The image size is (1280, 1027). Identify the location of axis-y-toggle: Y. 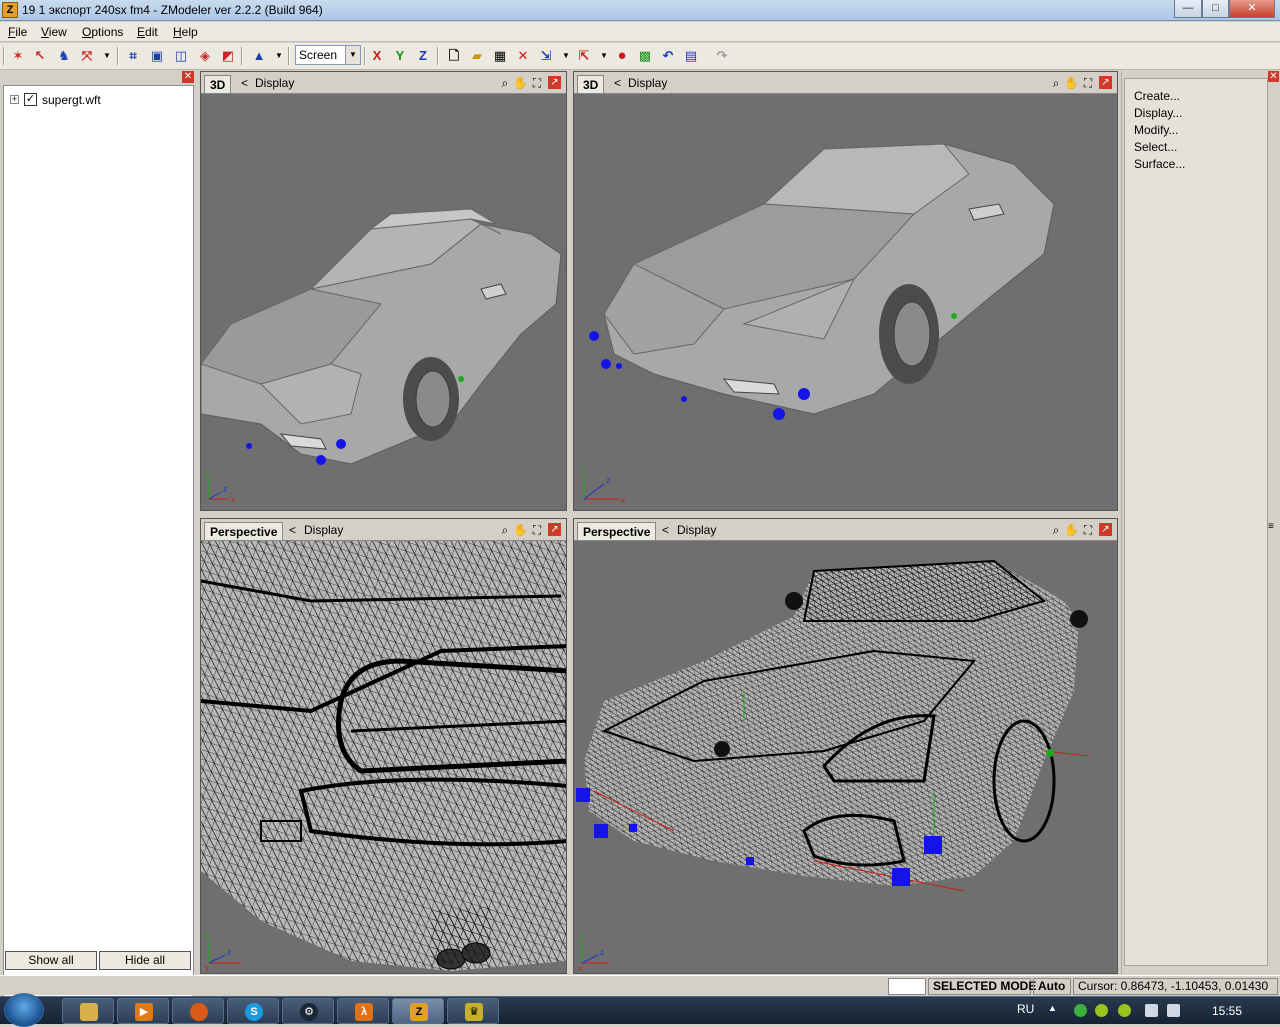
(400, 56).